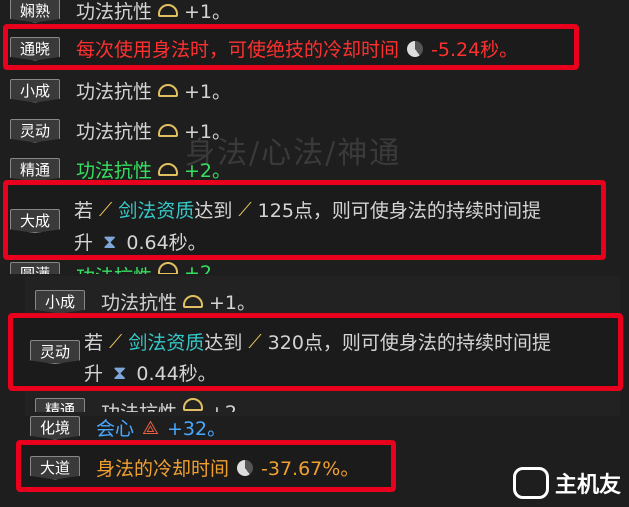 The height and width of the screenshot is (507, 629). I want to click on effect-row-line2: 升 ⧗ 0.64秒。, so click(140, 241).